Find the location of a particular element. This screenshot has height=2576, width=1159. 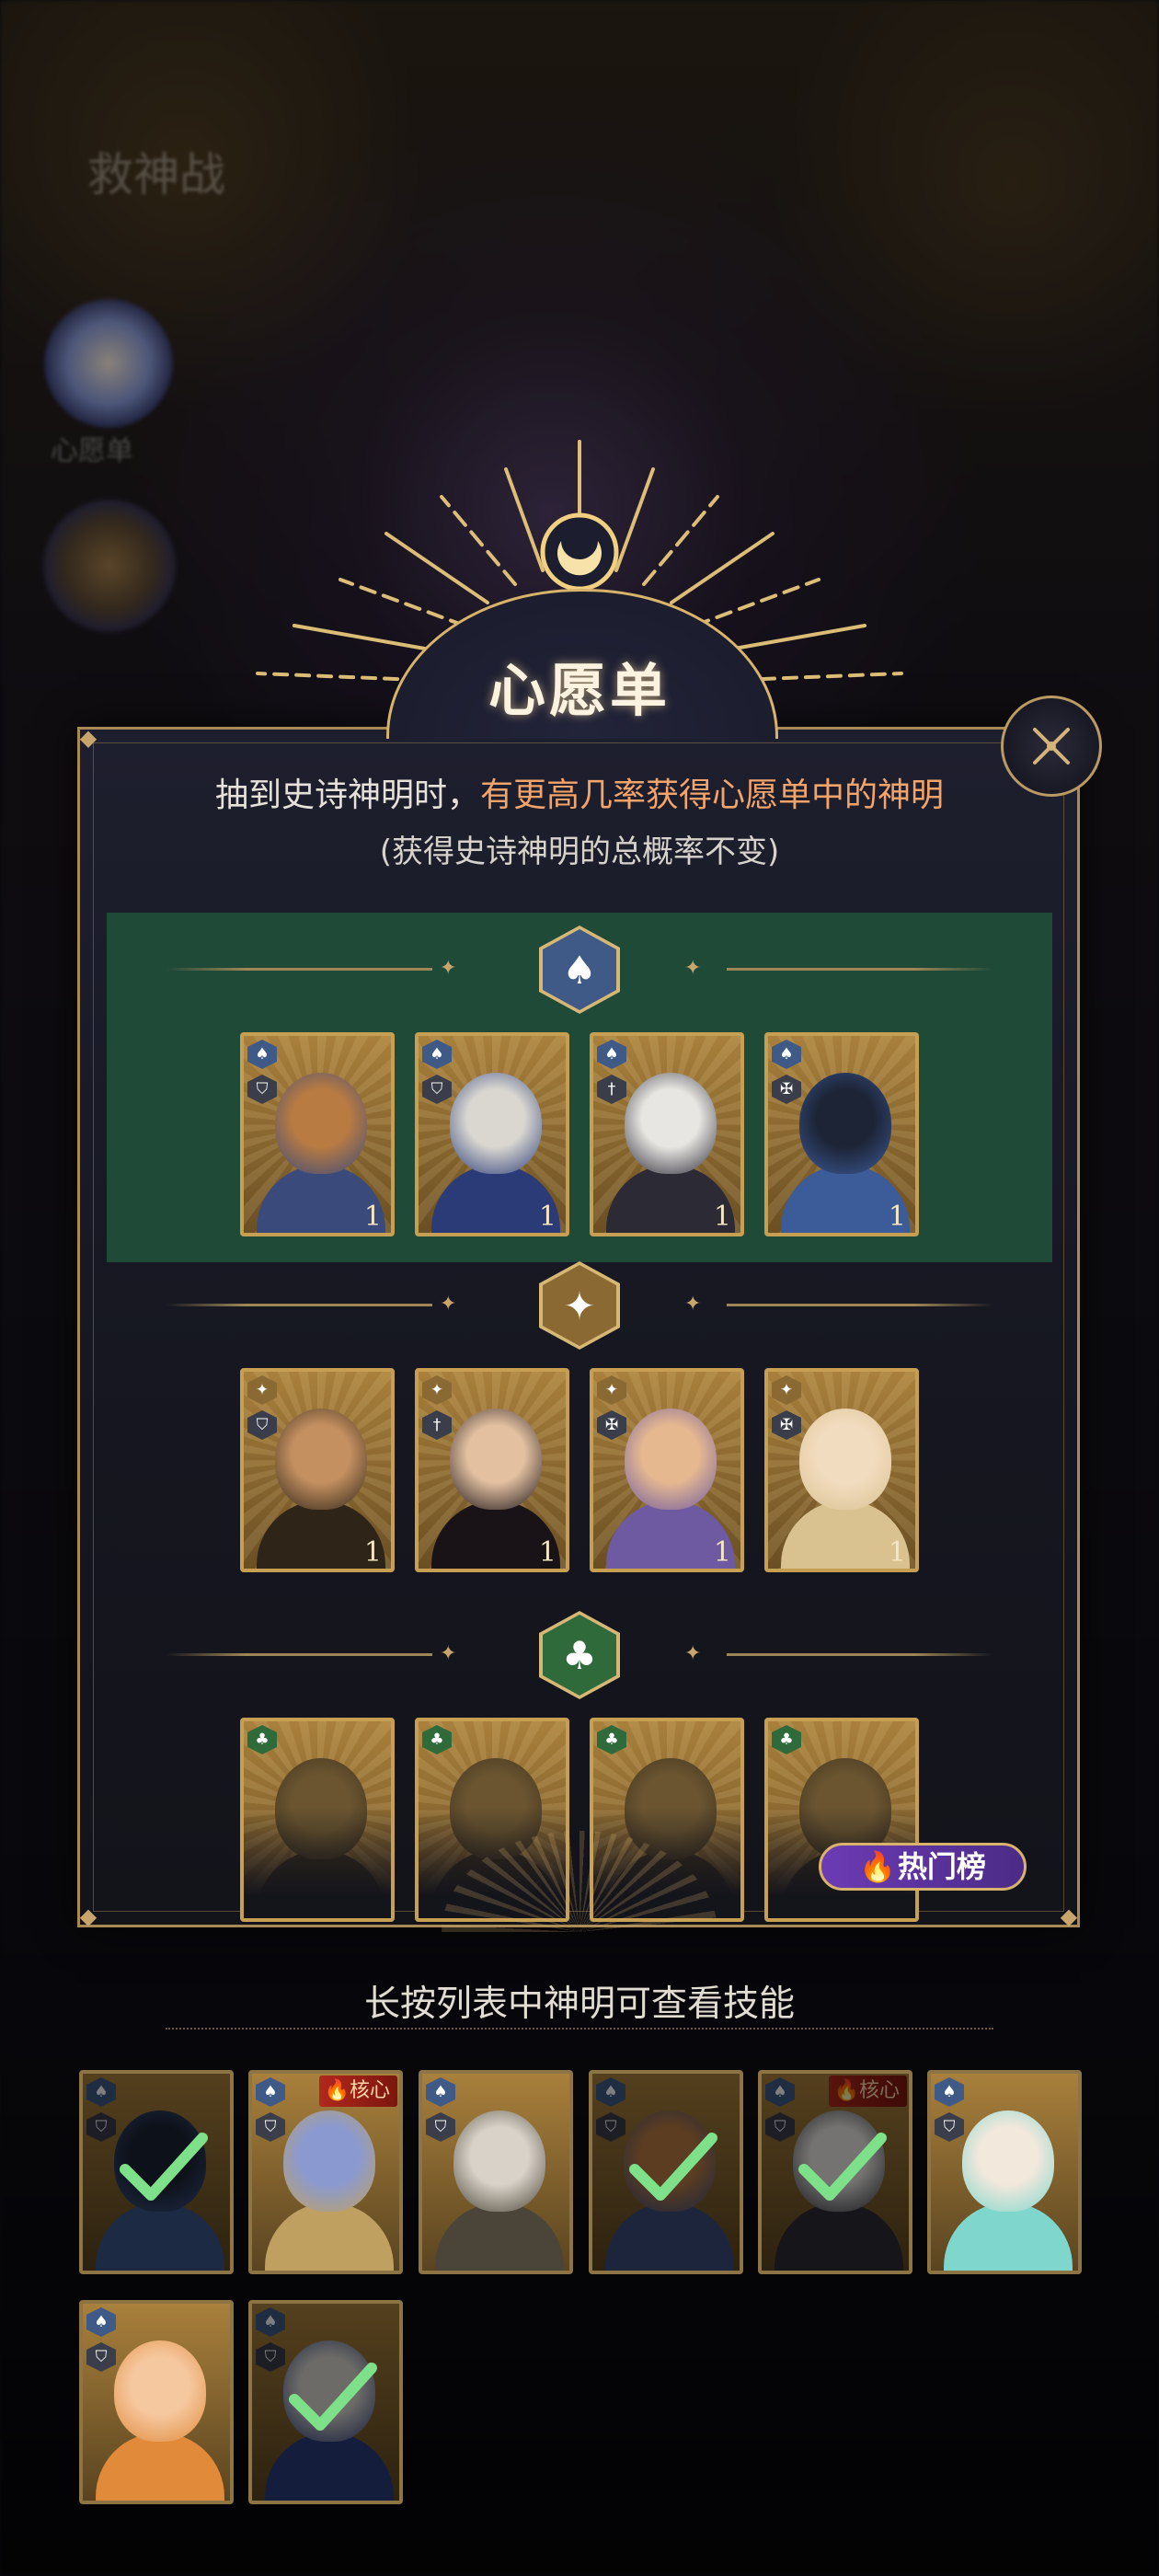

flame-icon: 🔥 is located at coordinates (877, 1866).